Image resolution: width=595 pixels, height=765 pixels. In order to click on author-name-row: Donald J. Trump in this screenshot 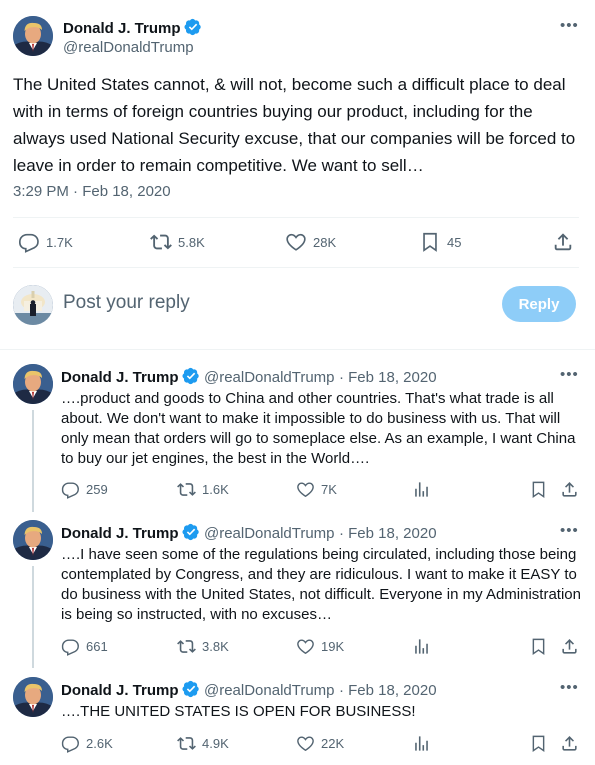, I will do `click(132, 28)`.